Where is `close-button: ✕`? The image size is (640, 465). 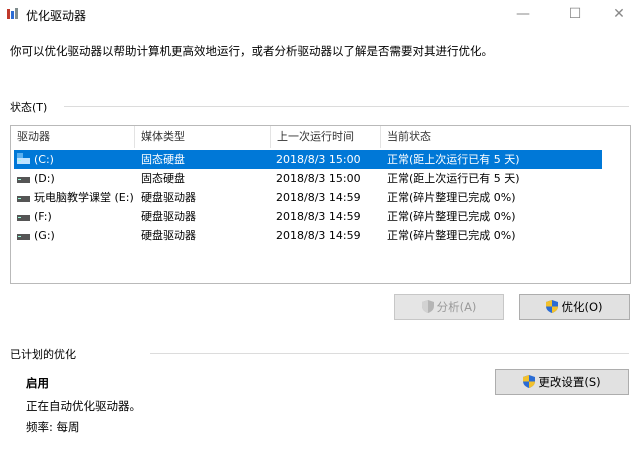 close-button: ✕ is located at coordinates (618, 14).